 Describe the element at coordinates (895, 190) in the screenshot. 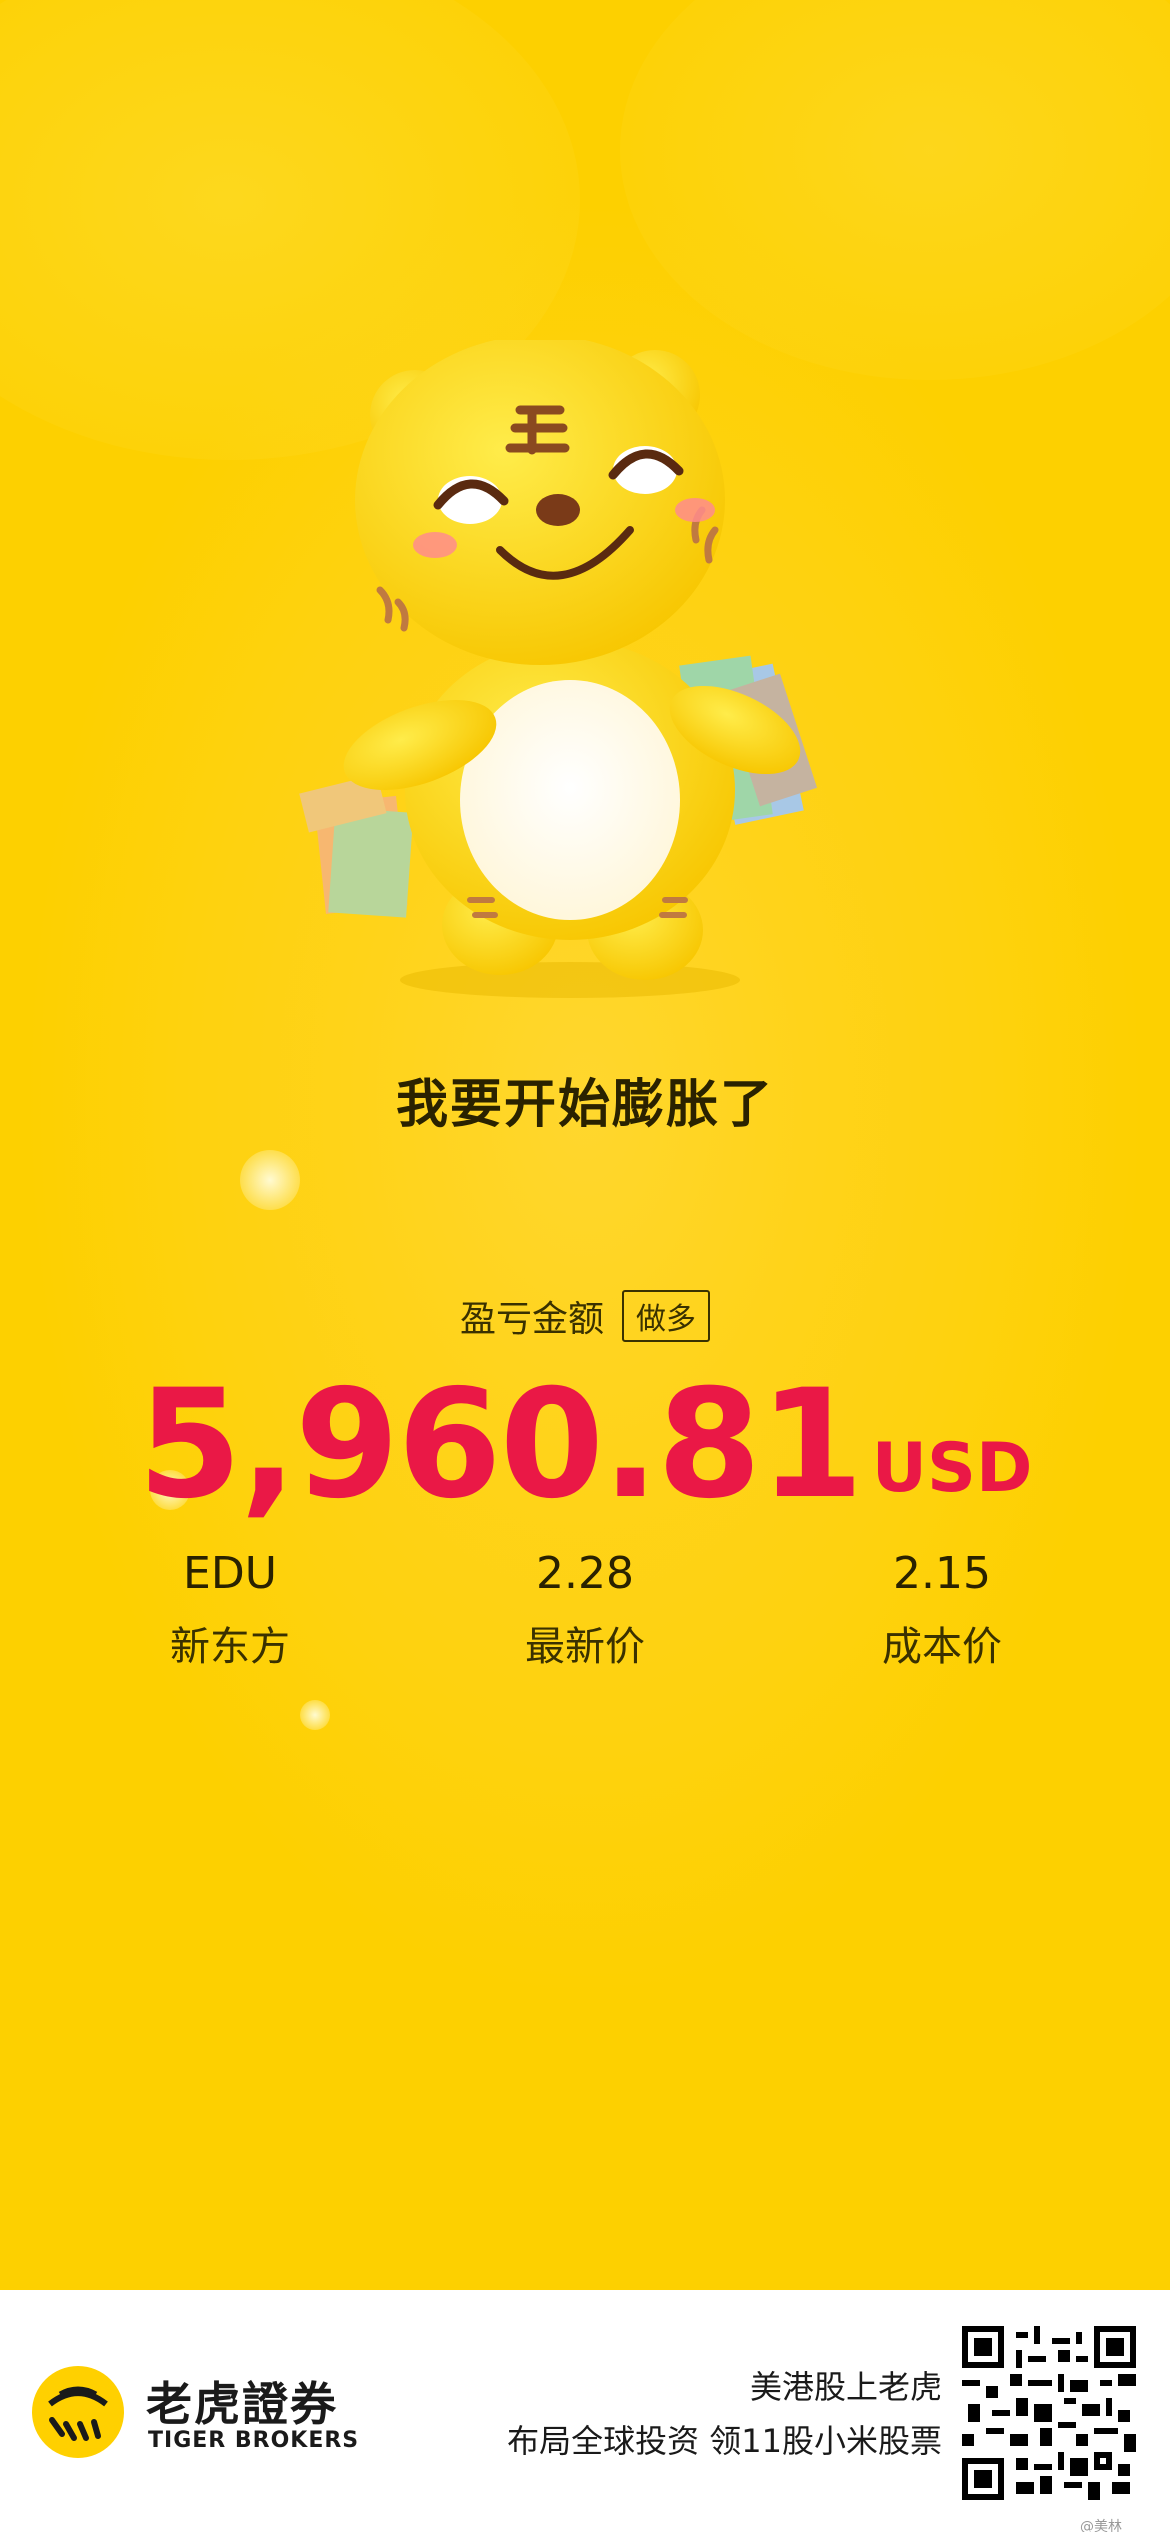

I see `background-swirl` at that location.